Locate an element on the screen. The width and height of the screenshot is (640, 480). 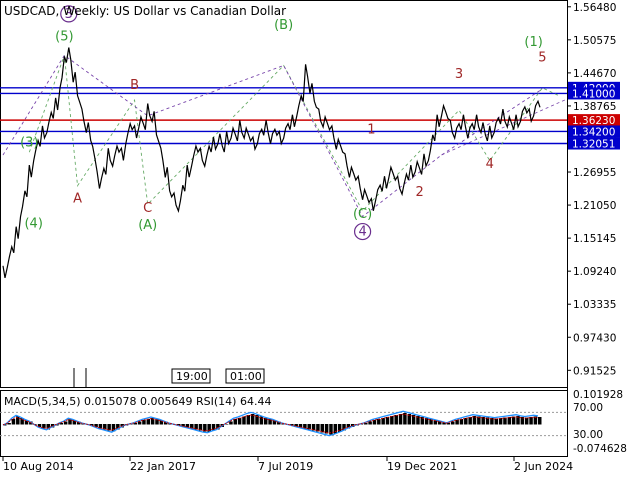
y-tick-label-2: 1.44670 is located at coordinates (594, 74).